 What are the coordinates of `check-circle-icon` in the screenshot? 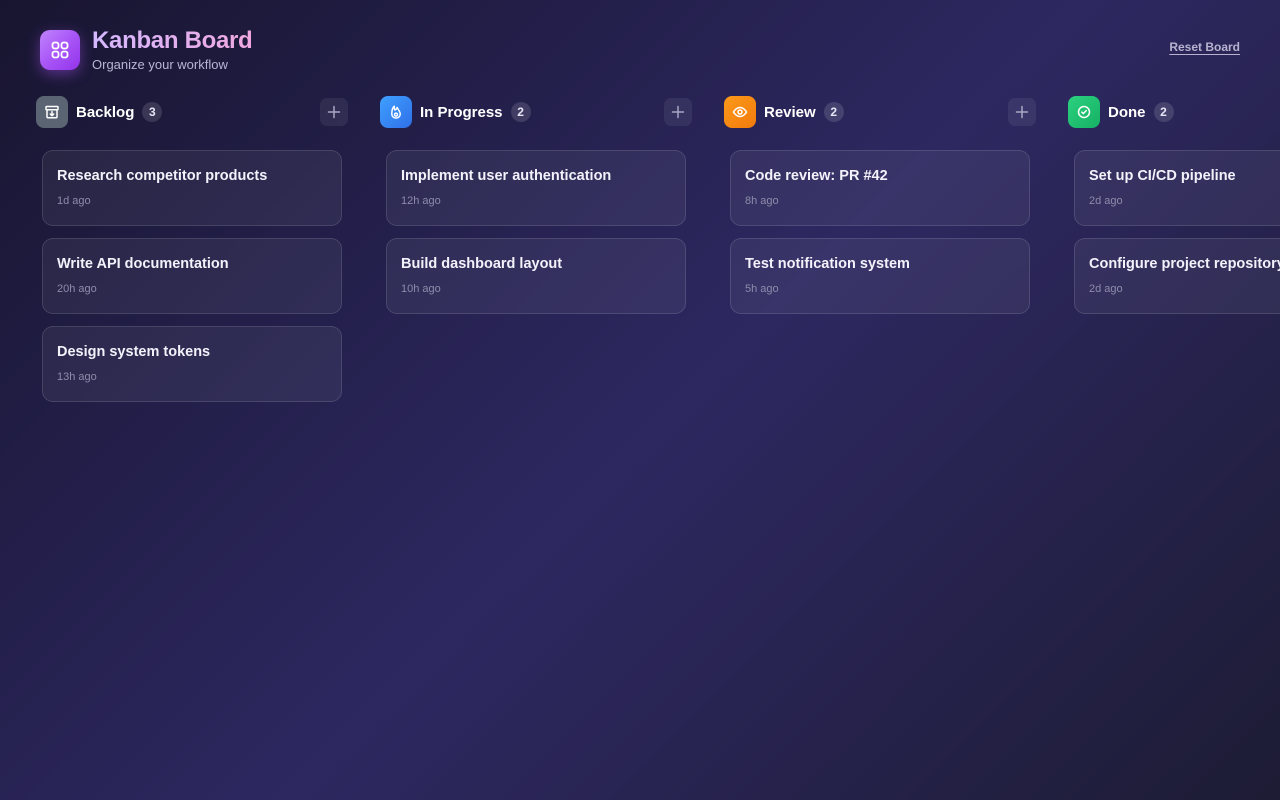 It's located at (1084, 112).